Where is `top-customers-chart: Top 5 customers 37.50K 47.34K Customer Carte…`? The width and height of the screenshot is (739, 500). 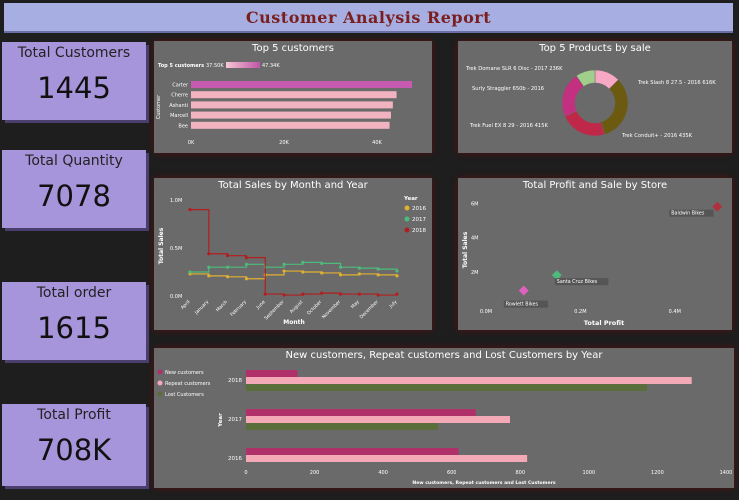 top-customers-chart: Top 5 customers 37.50K 47.34K Customer Carte… is located at coordinates (284, 104).